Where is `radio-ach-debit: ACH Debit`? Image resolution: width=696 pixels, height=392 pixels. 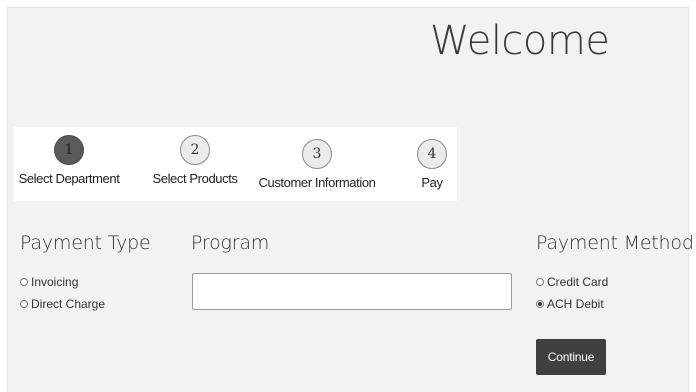
radio-ach-debit: ACH Debit is located at coordinates (570, 304).